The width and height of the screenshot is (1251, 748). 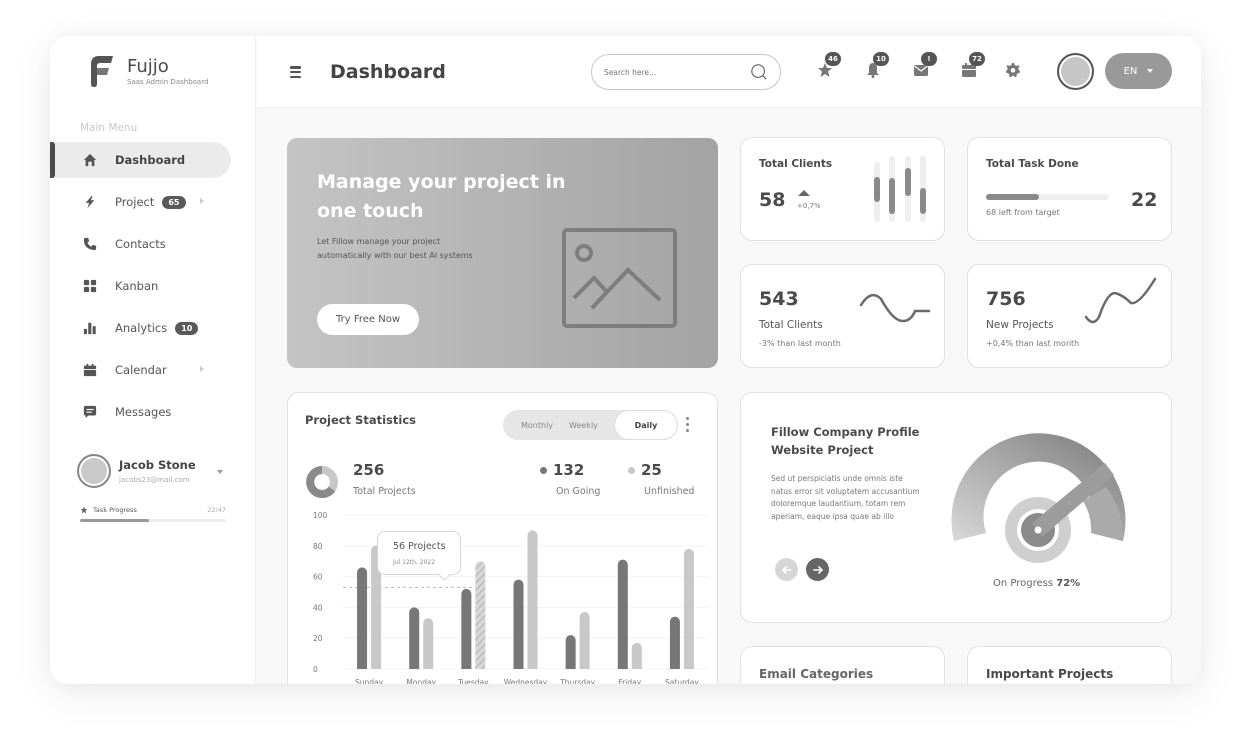 I want to click on chart-tooltip: 56 Projects Jul 12th, 2022, so click(x=419, y=553).